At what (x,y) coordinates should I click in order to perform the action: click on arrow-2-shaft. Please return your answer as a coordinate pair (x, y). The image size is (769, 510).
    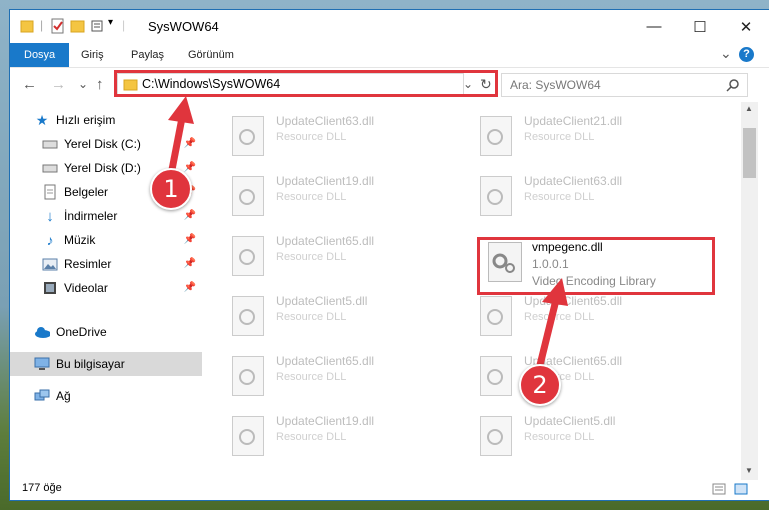
    Looking at the image, I should click on (548, 332).